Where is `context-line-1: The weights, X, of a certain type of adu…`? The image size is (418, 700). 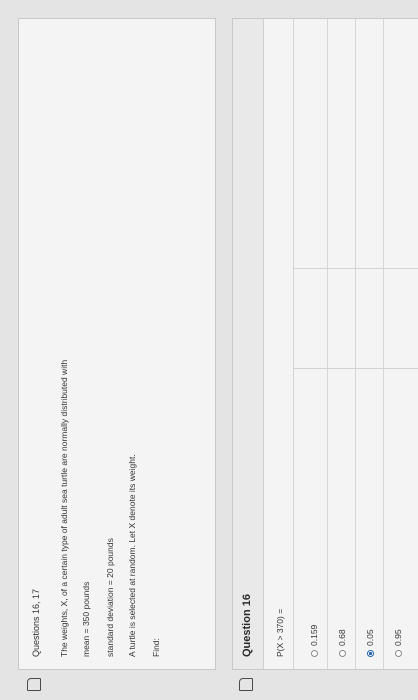 context-line-1: The weights, X, of a certain type of adu… is located at coordinates (64, 508).